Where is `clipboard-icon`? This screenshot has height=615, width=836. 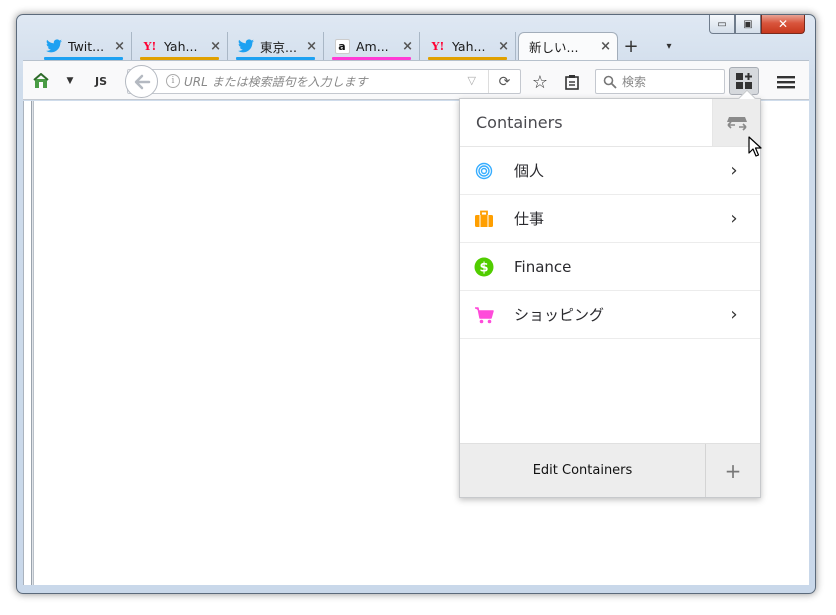 clipboard-icon is located at coordinates (572, 82).